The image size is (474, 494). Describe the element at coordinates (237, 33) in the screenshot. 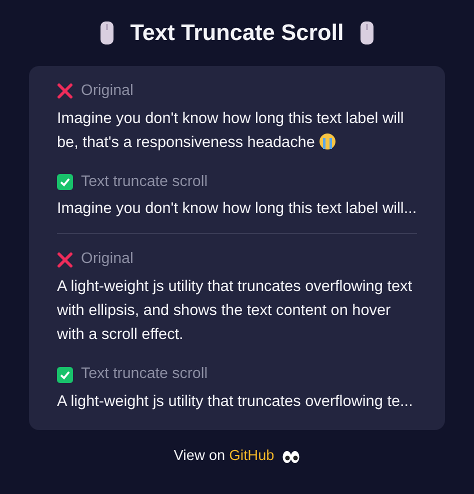

I see `page-title: Text Truncate Scroll` at that location.